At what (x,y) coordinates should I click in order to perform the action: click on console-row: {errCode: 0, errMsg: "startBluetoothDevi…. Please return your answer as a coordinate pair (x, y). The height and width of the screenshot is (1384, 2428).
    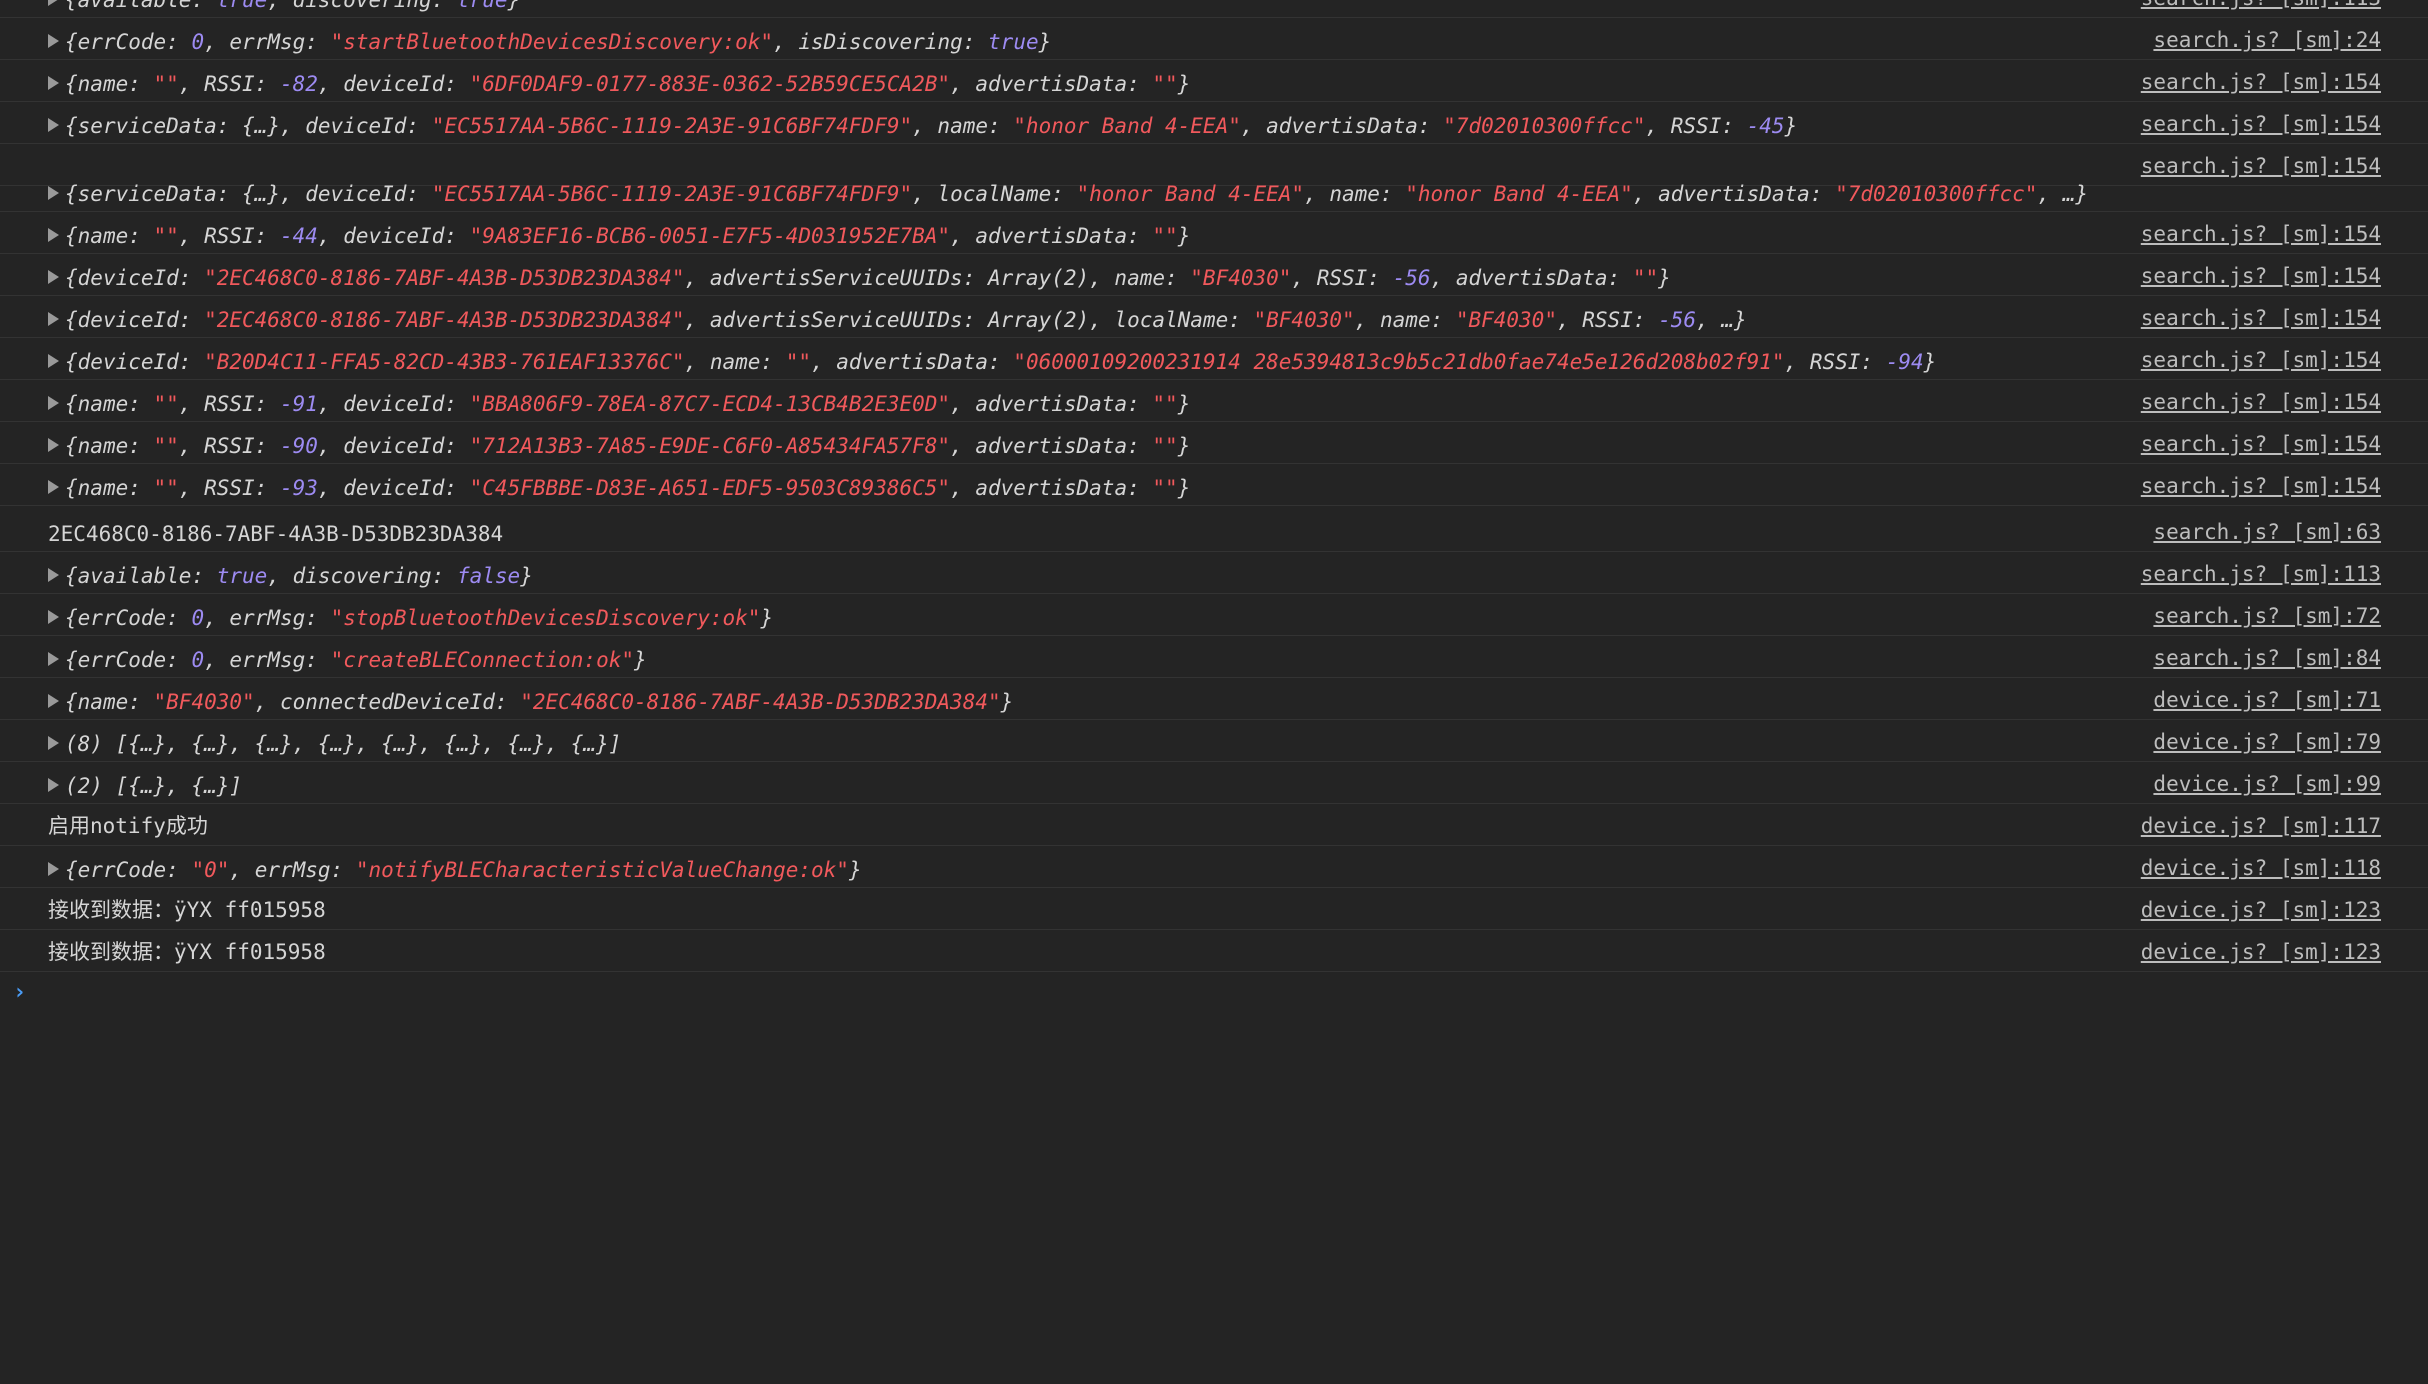
    Looking at the image, I should click on (1214, 39).